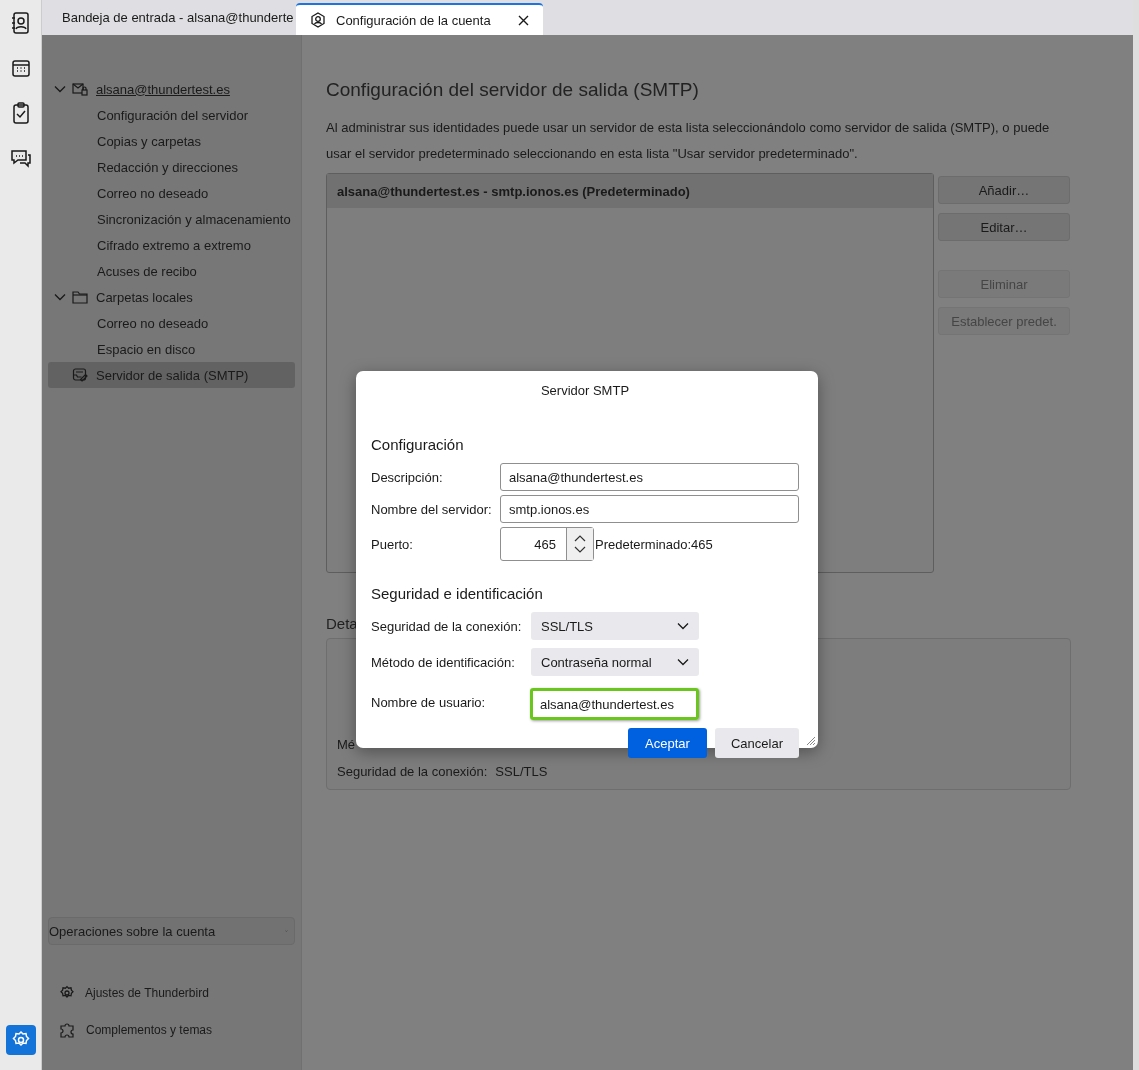  Describe the element at coordinates (432, 509) in the screenshot. I see `field-label: Nombre del servidor:` at that location.